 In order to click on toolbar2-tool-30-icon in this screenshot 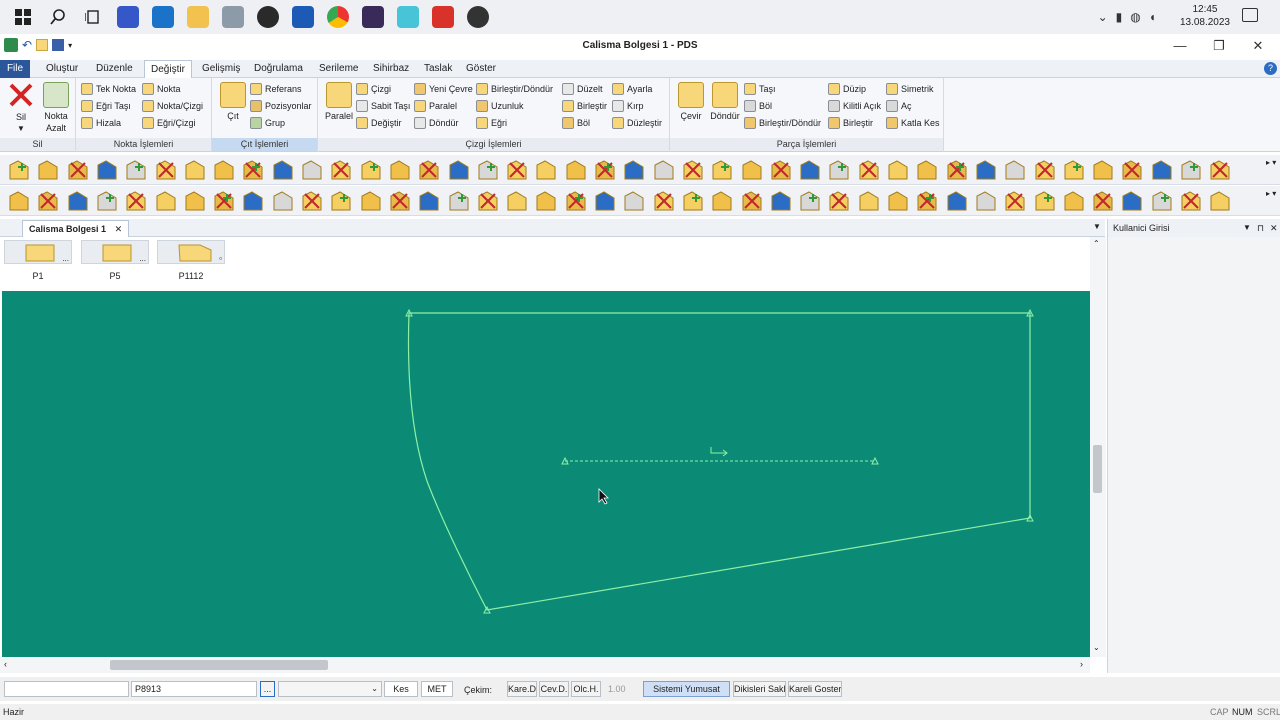, I will do `click(898, 201)`.